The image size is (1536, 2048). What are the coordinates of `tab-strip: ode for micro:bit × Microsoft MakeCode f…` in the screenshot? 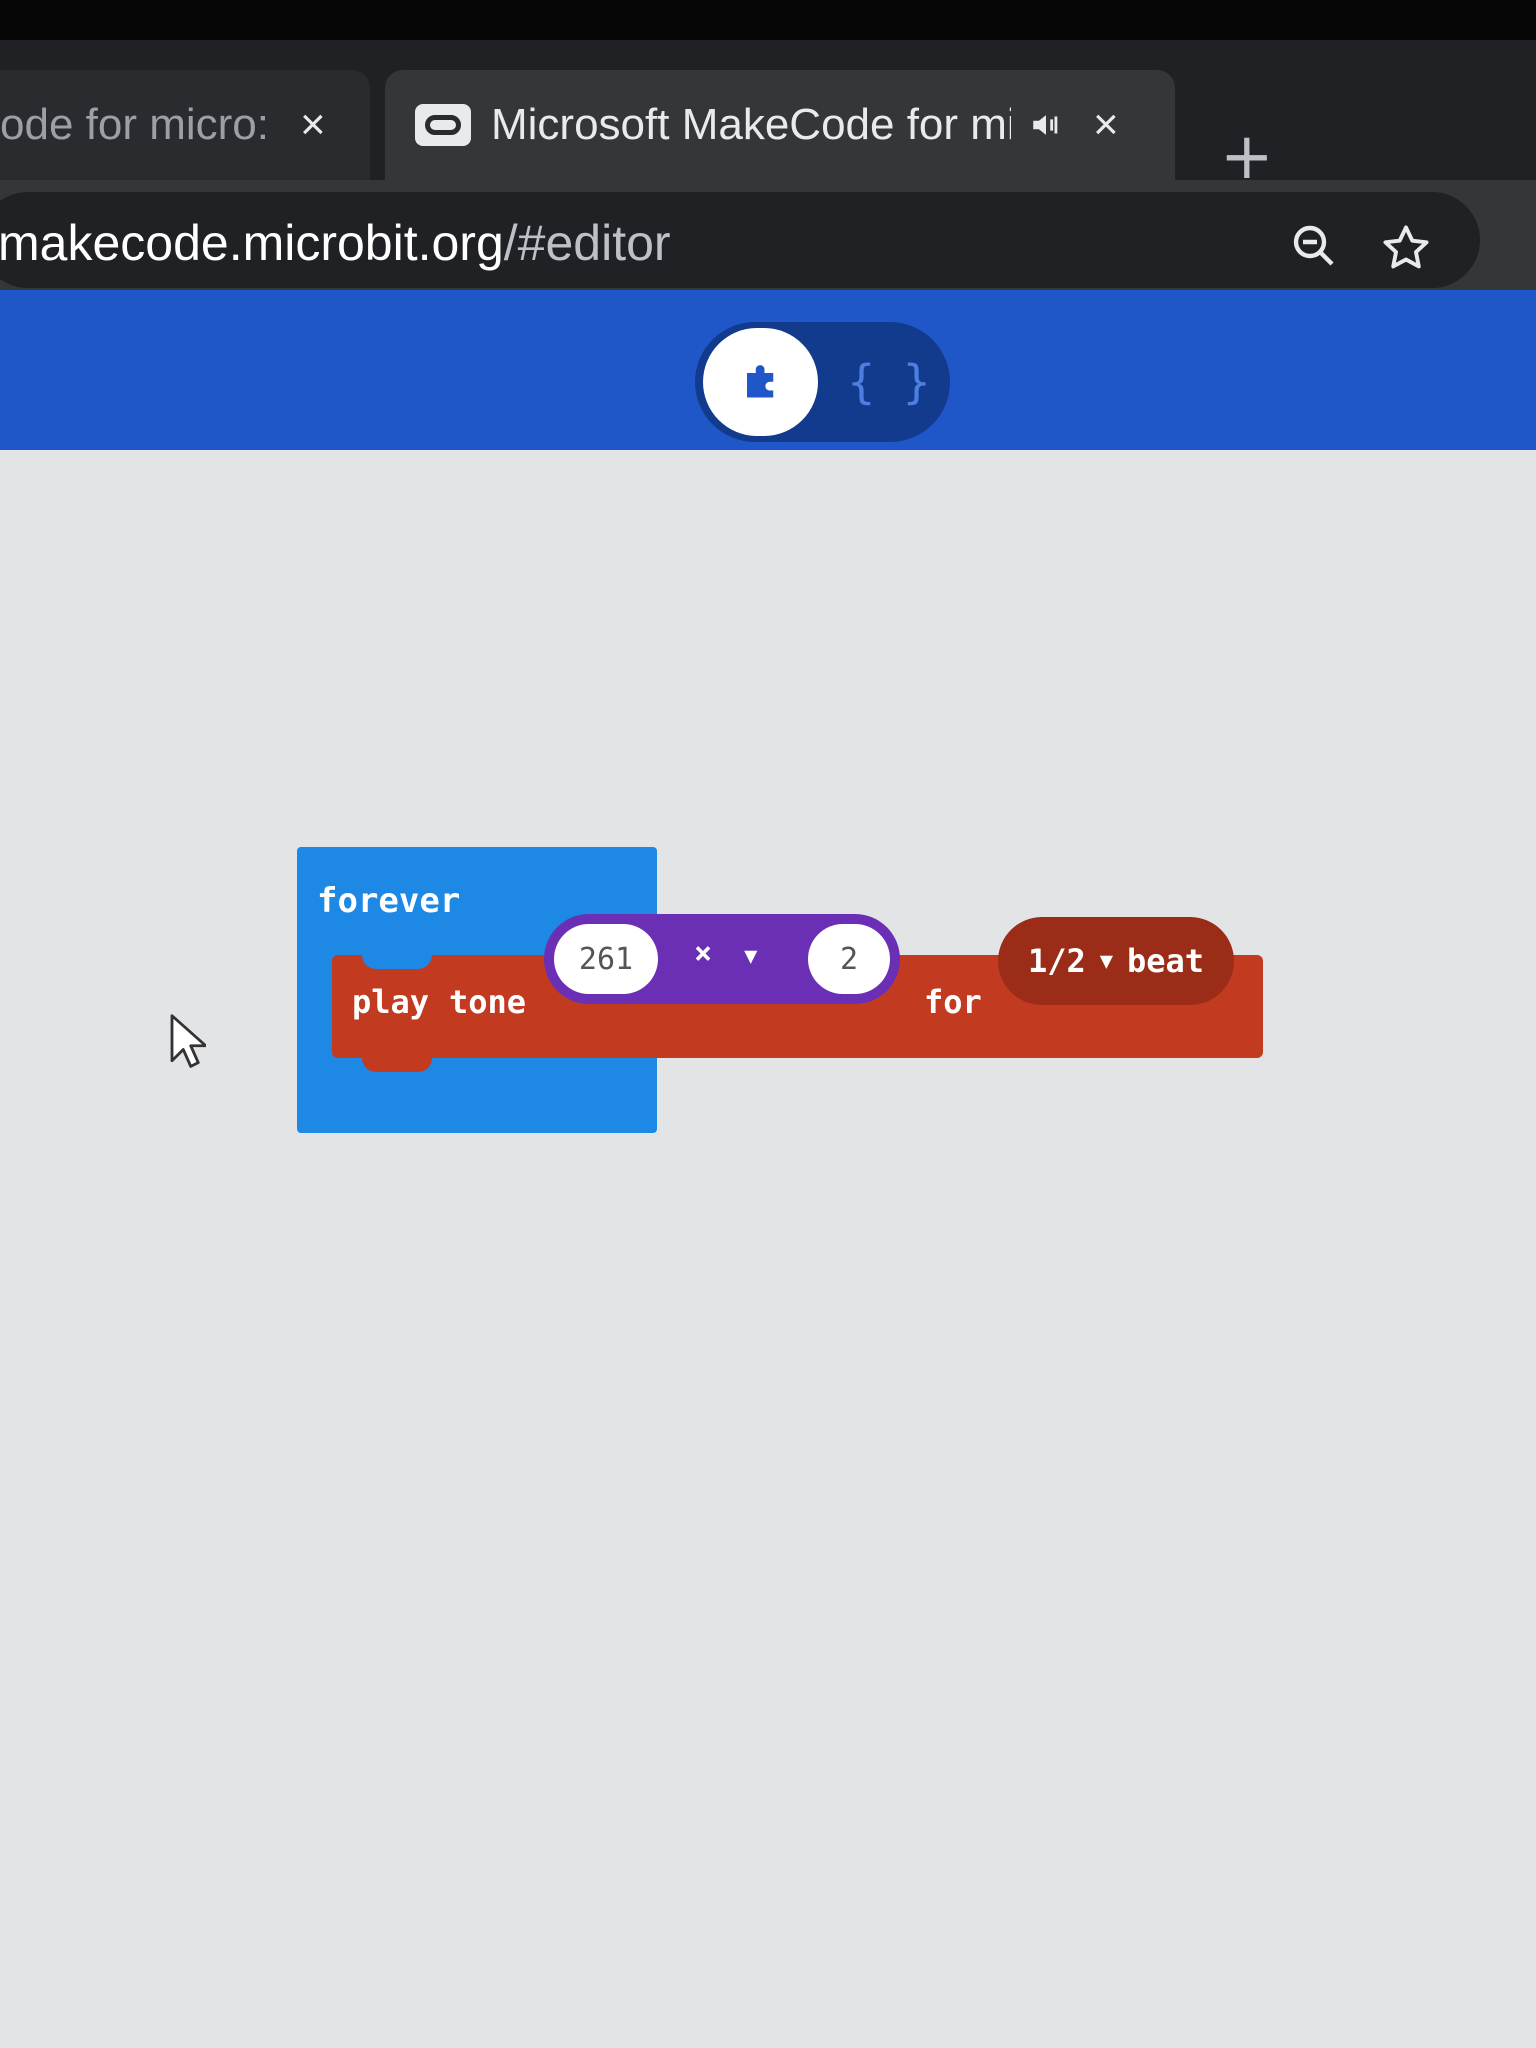 It's located at (768, 117).